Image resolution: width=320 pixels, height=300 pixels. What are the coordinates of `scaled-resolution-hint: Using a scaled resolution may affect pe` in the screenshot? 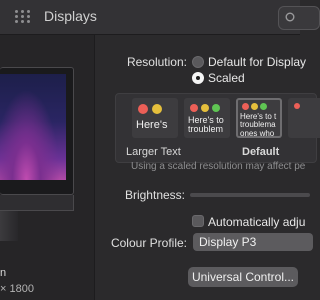 It's located at (218, 166).